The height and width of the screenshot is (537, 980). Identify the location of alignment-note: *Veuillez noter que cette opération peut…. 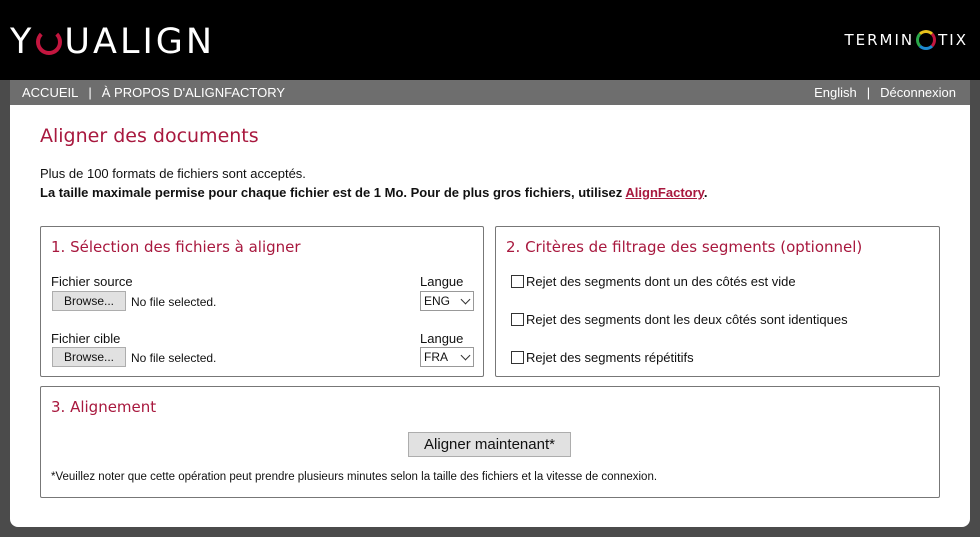
(354, 477).